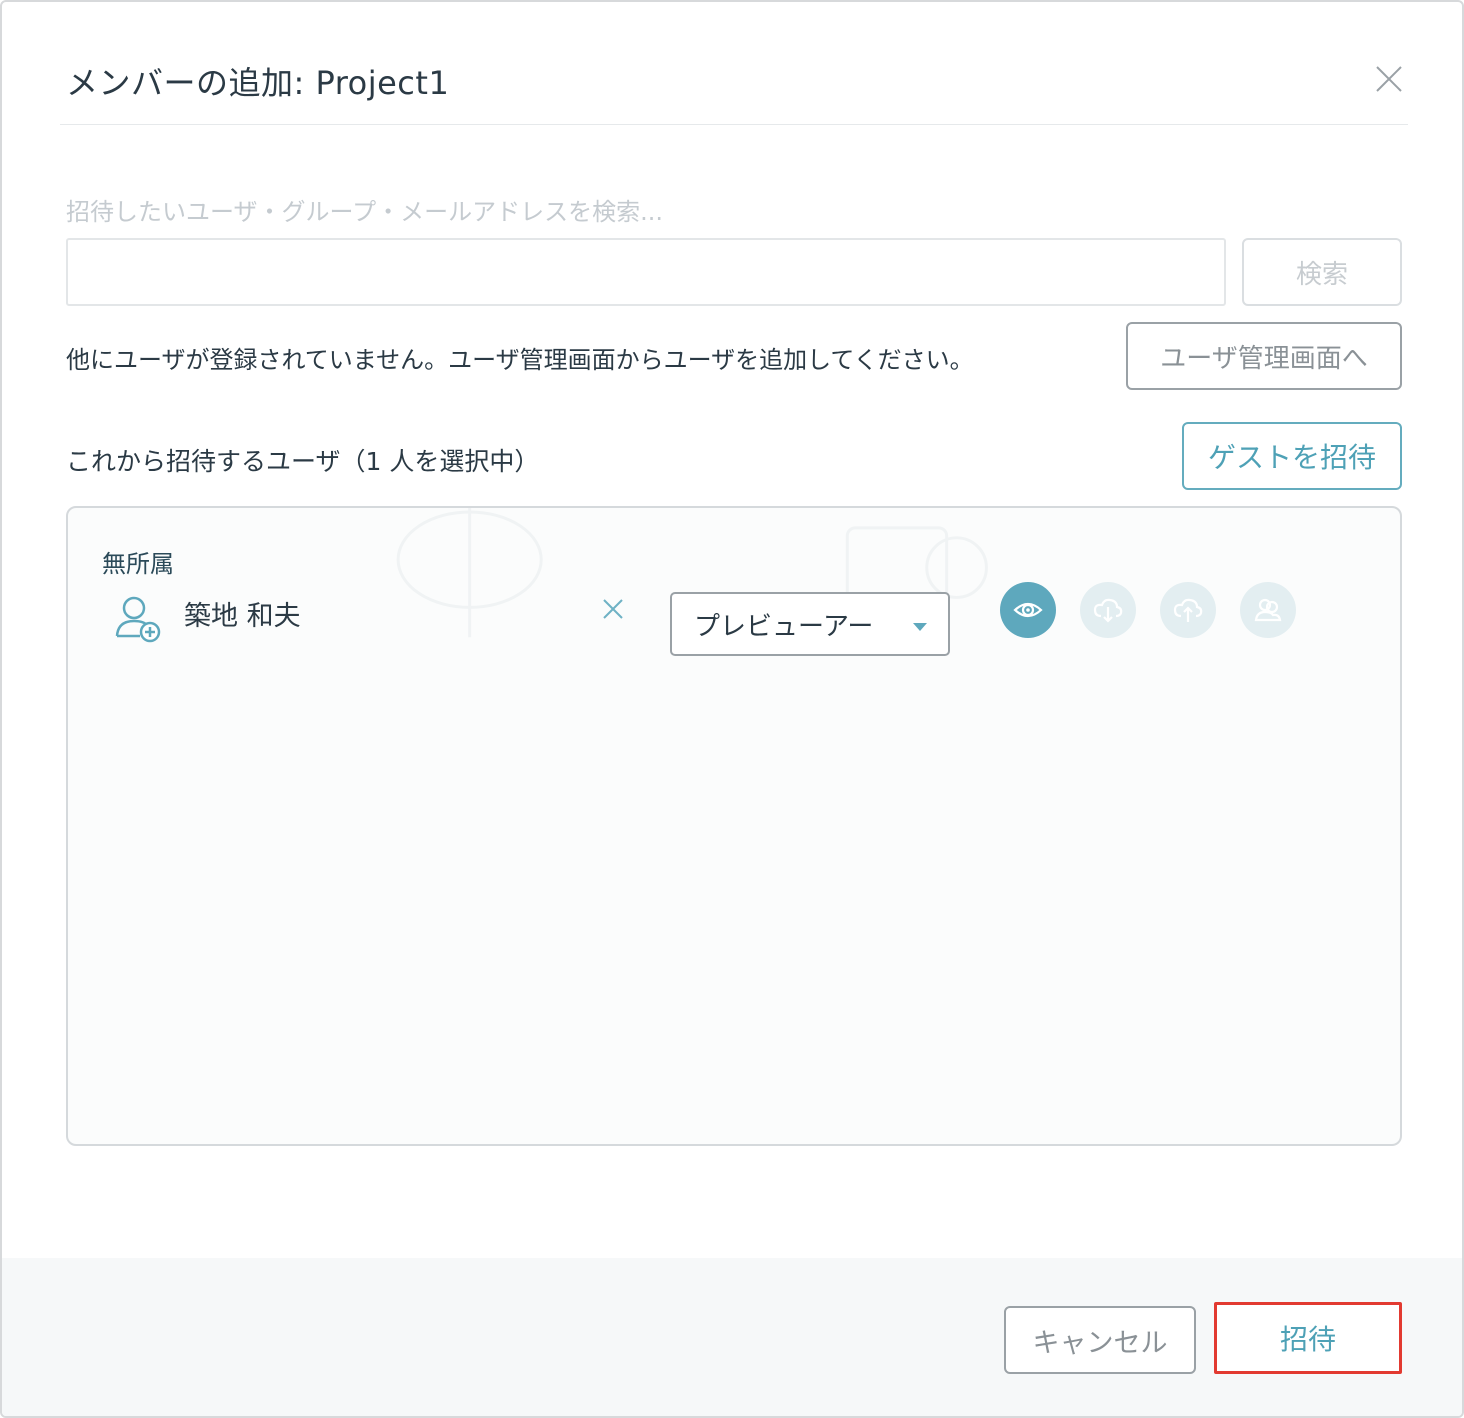  What do you see at coordinates (138, 564) in the screenshot?
I see `group-label: 無所属` at bounding box center [138, 564].